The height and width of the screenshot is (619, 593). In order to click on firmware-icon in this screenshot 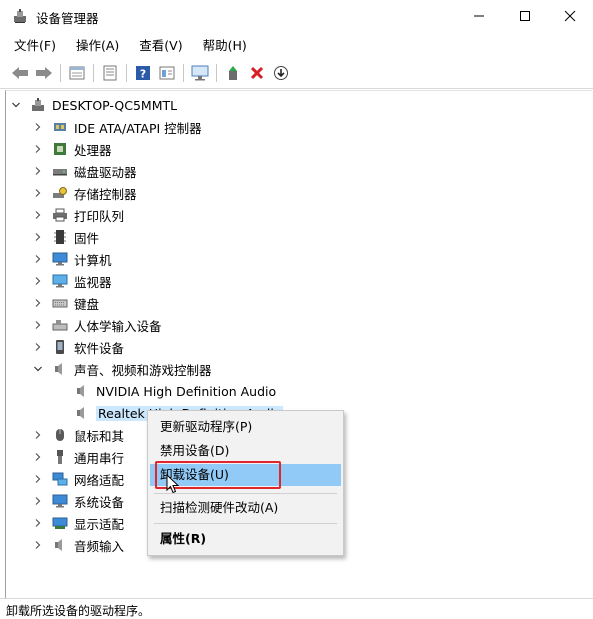, I will do `click(60, 237)`.